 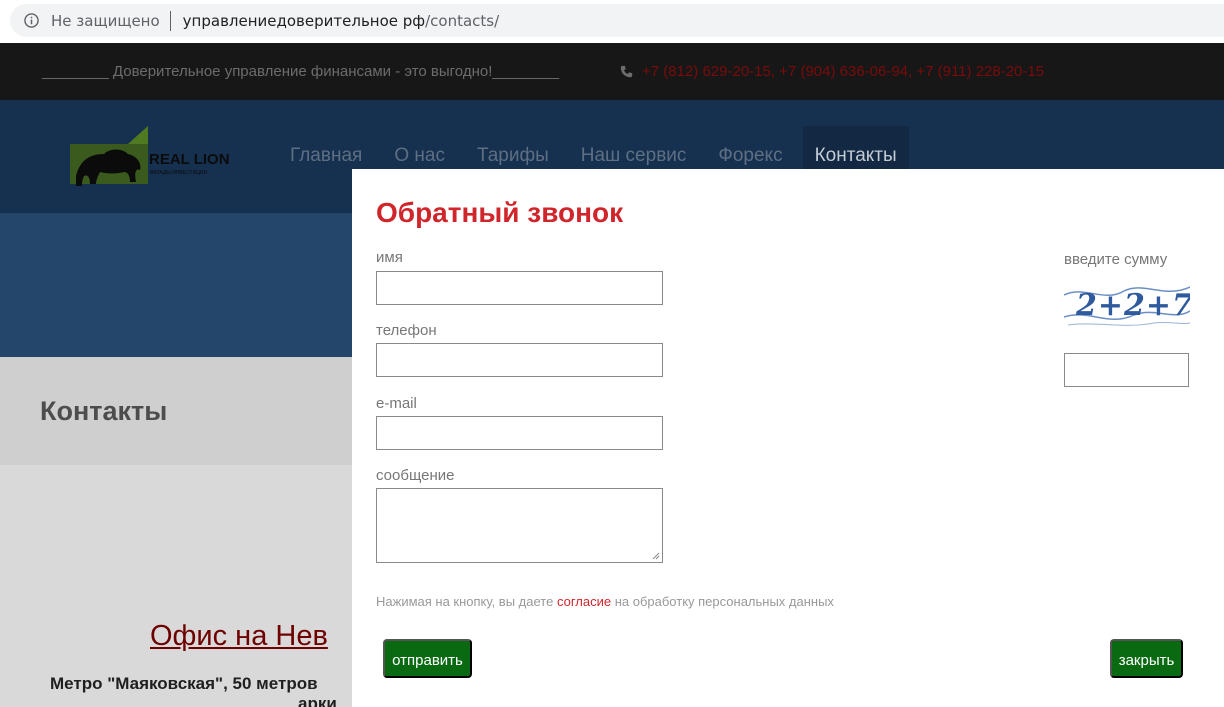 What do you see at coordinates (104, 411) in the screenshot?
I see `page-title: Контакты` at bounding box center [104, 411].